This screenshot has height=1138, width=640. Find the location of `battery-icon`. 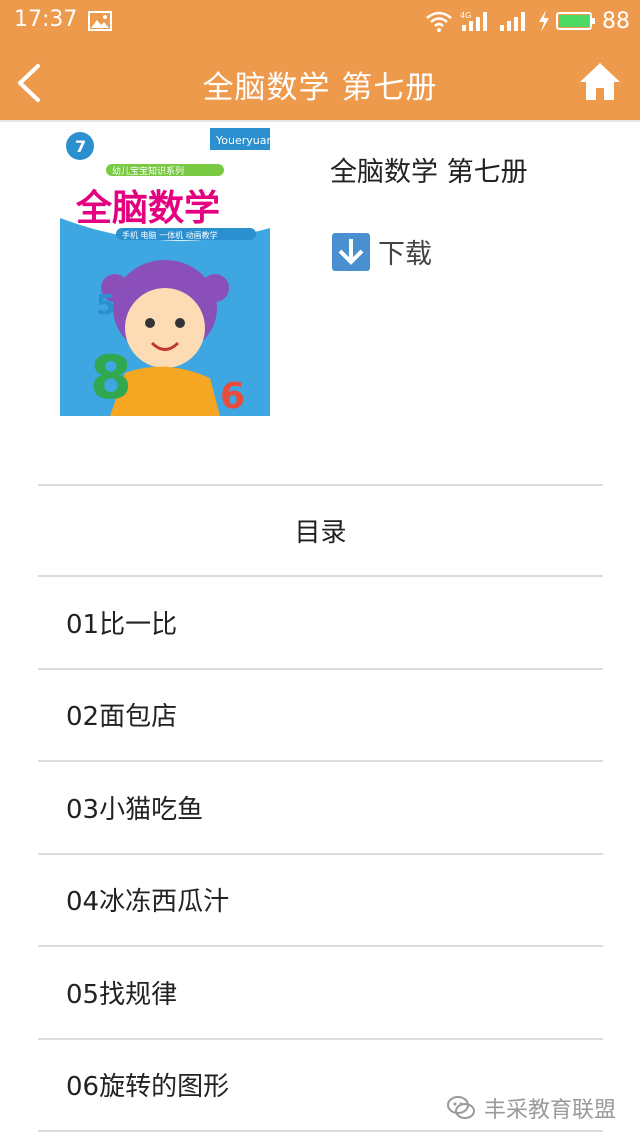

battery-icon is located at coordinates (575, 21).